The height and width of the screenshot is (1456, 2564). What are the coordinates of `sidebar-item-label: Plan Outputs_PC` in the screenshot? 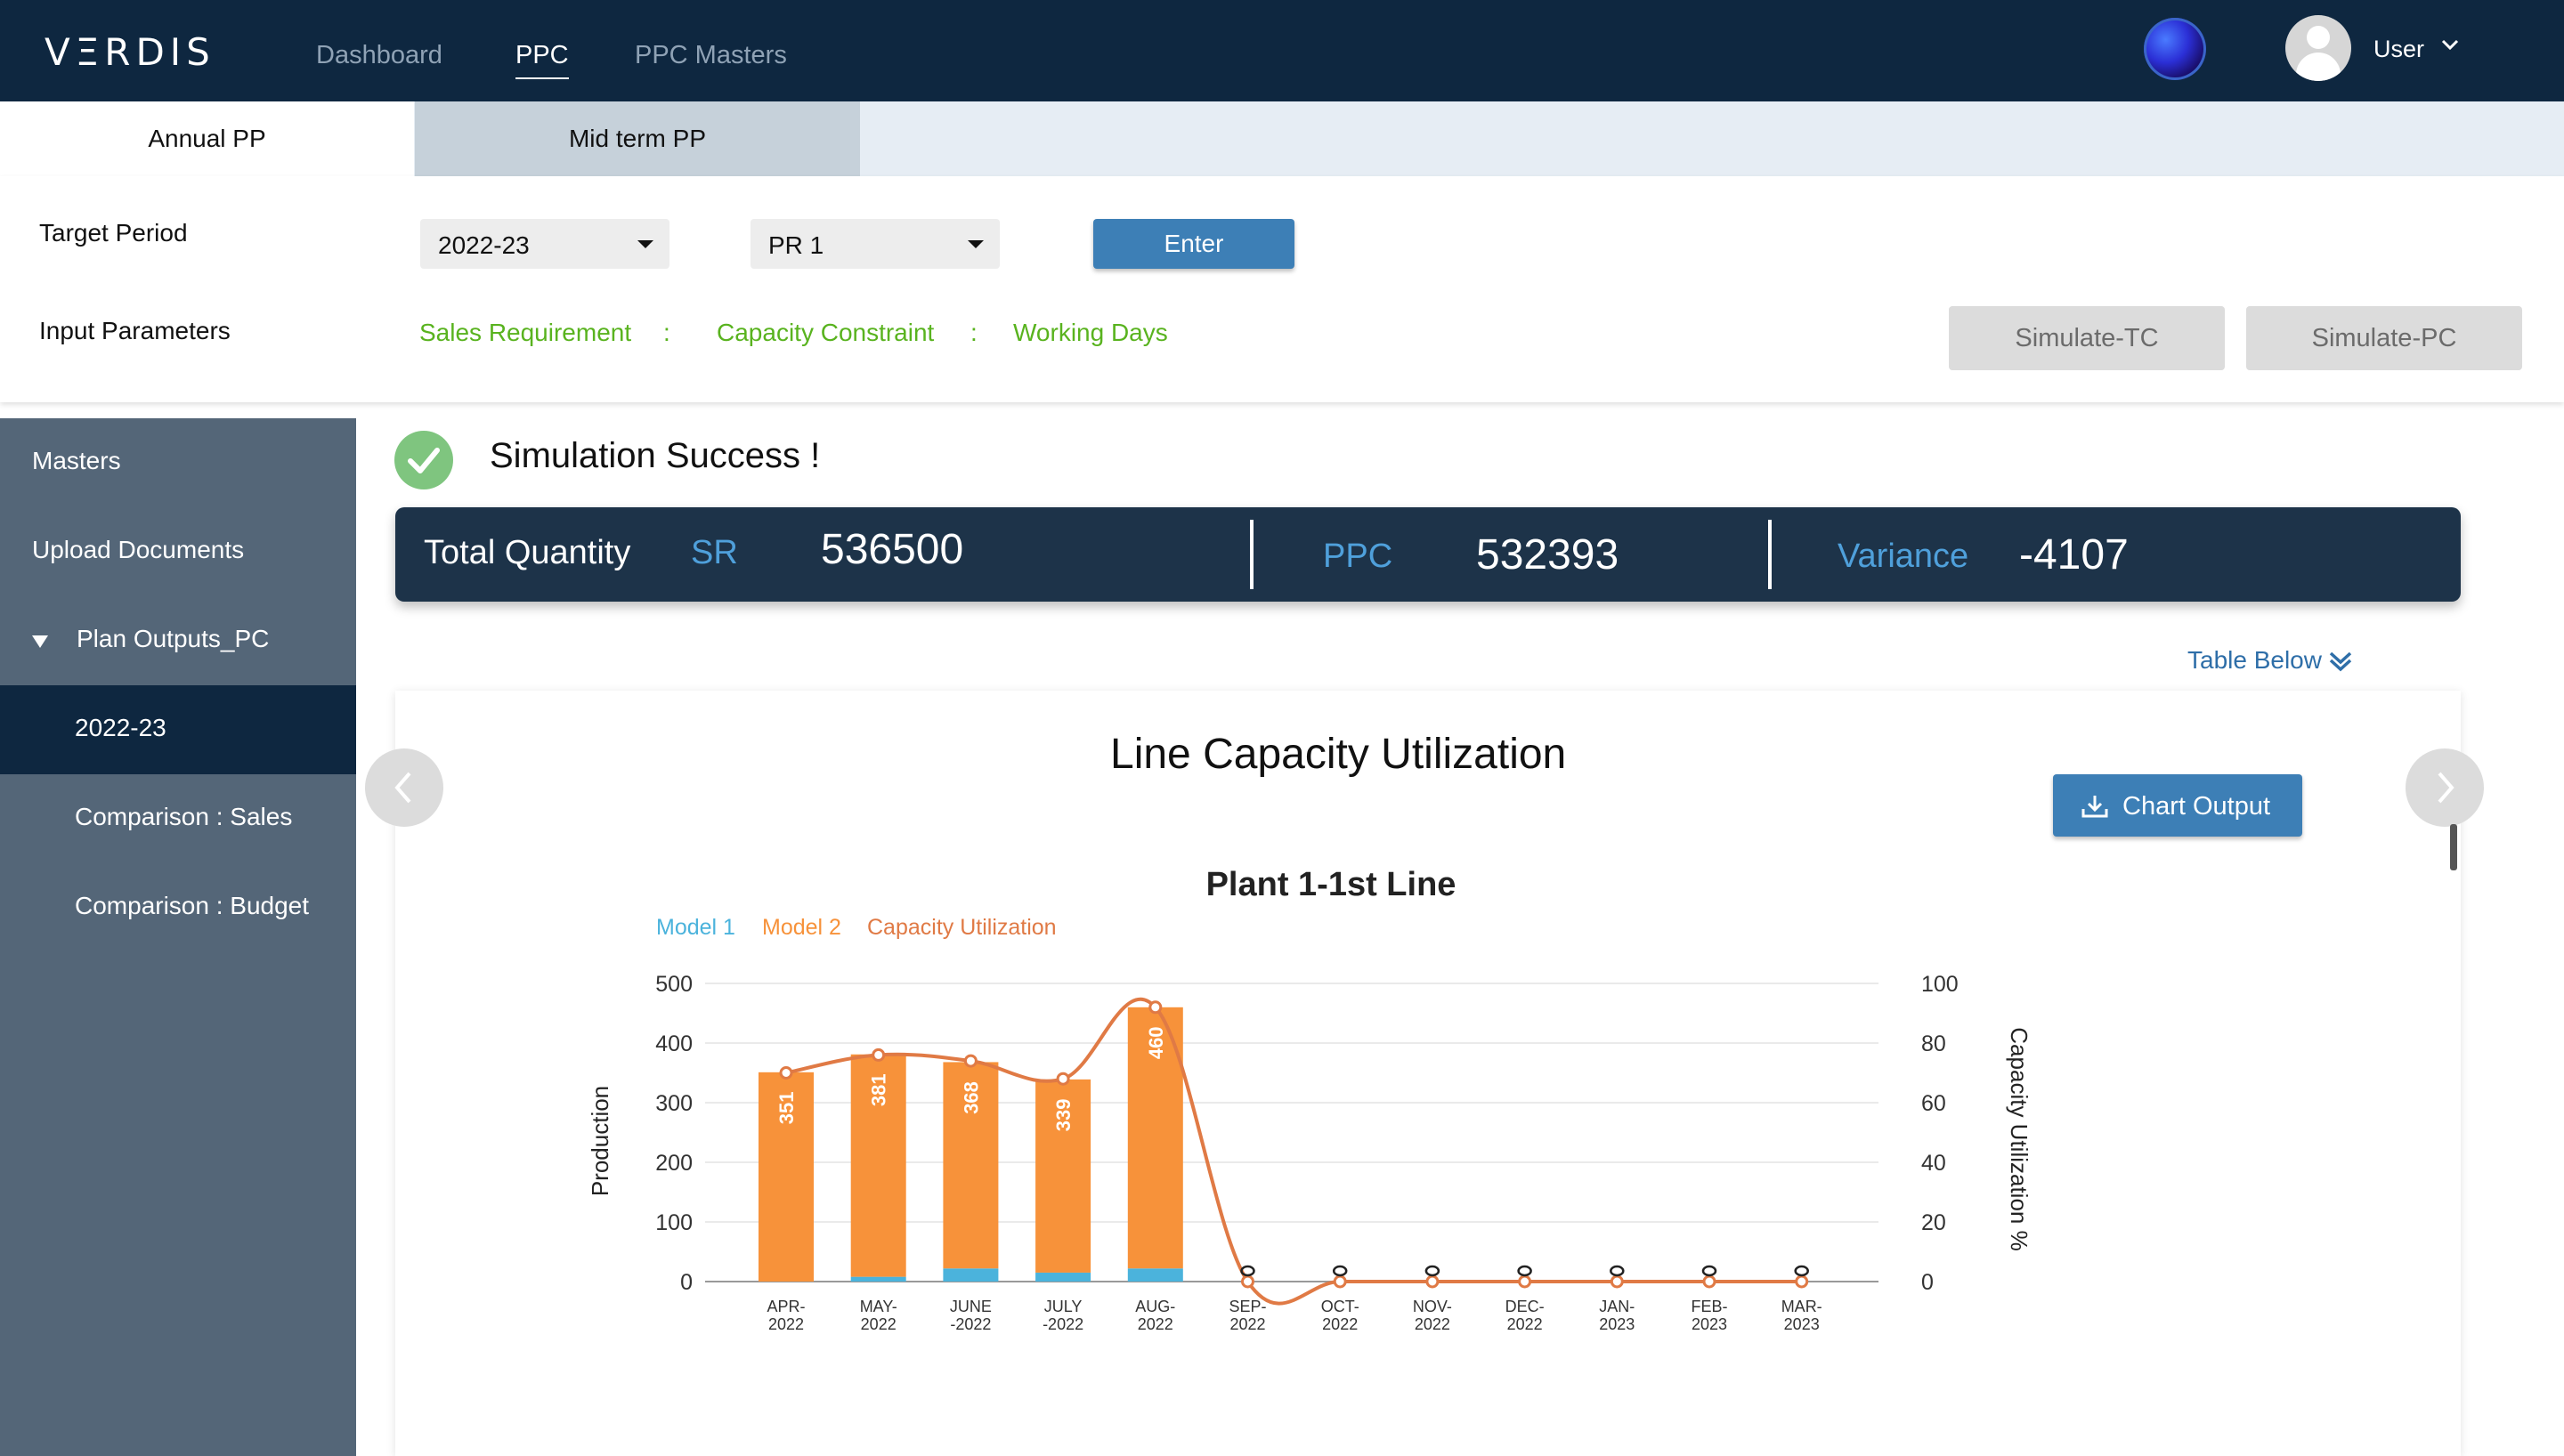 It's located at (173, 638).